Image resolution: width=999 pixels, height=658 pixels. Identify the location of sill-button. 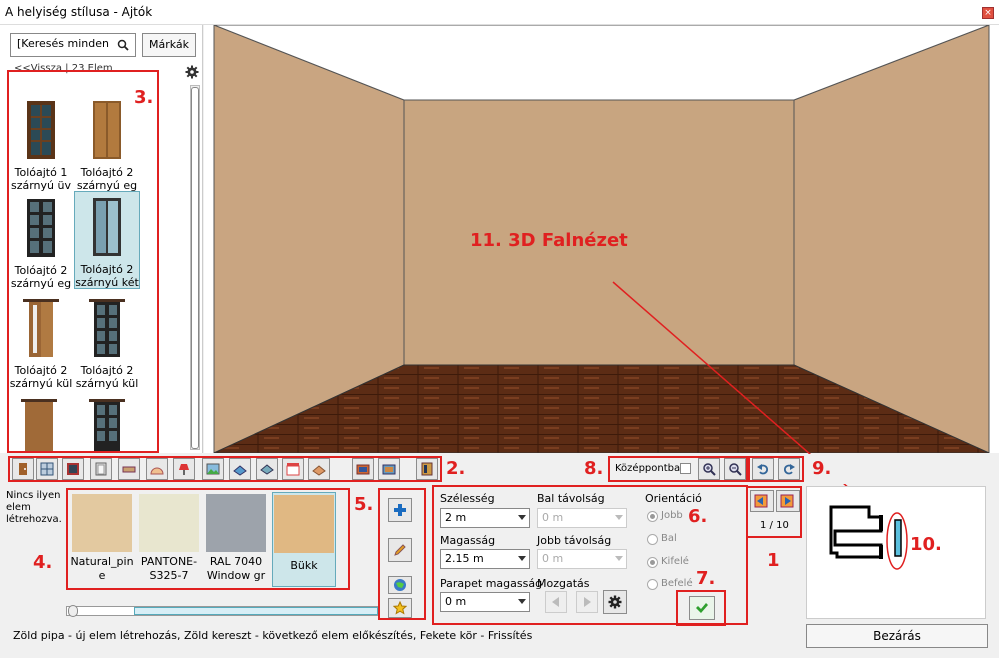
(129, 469).